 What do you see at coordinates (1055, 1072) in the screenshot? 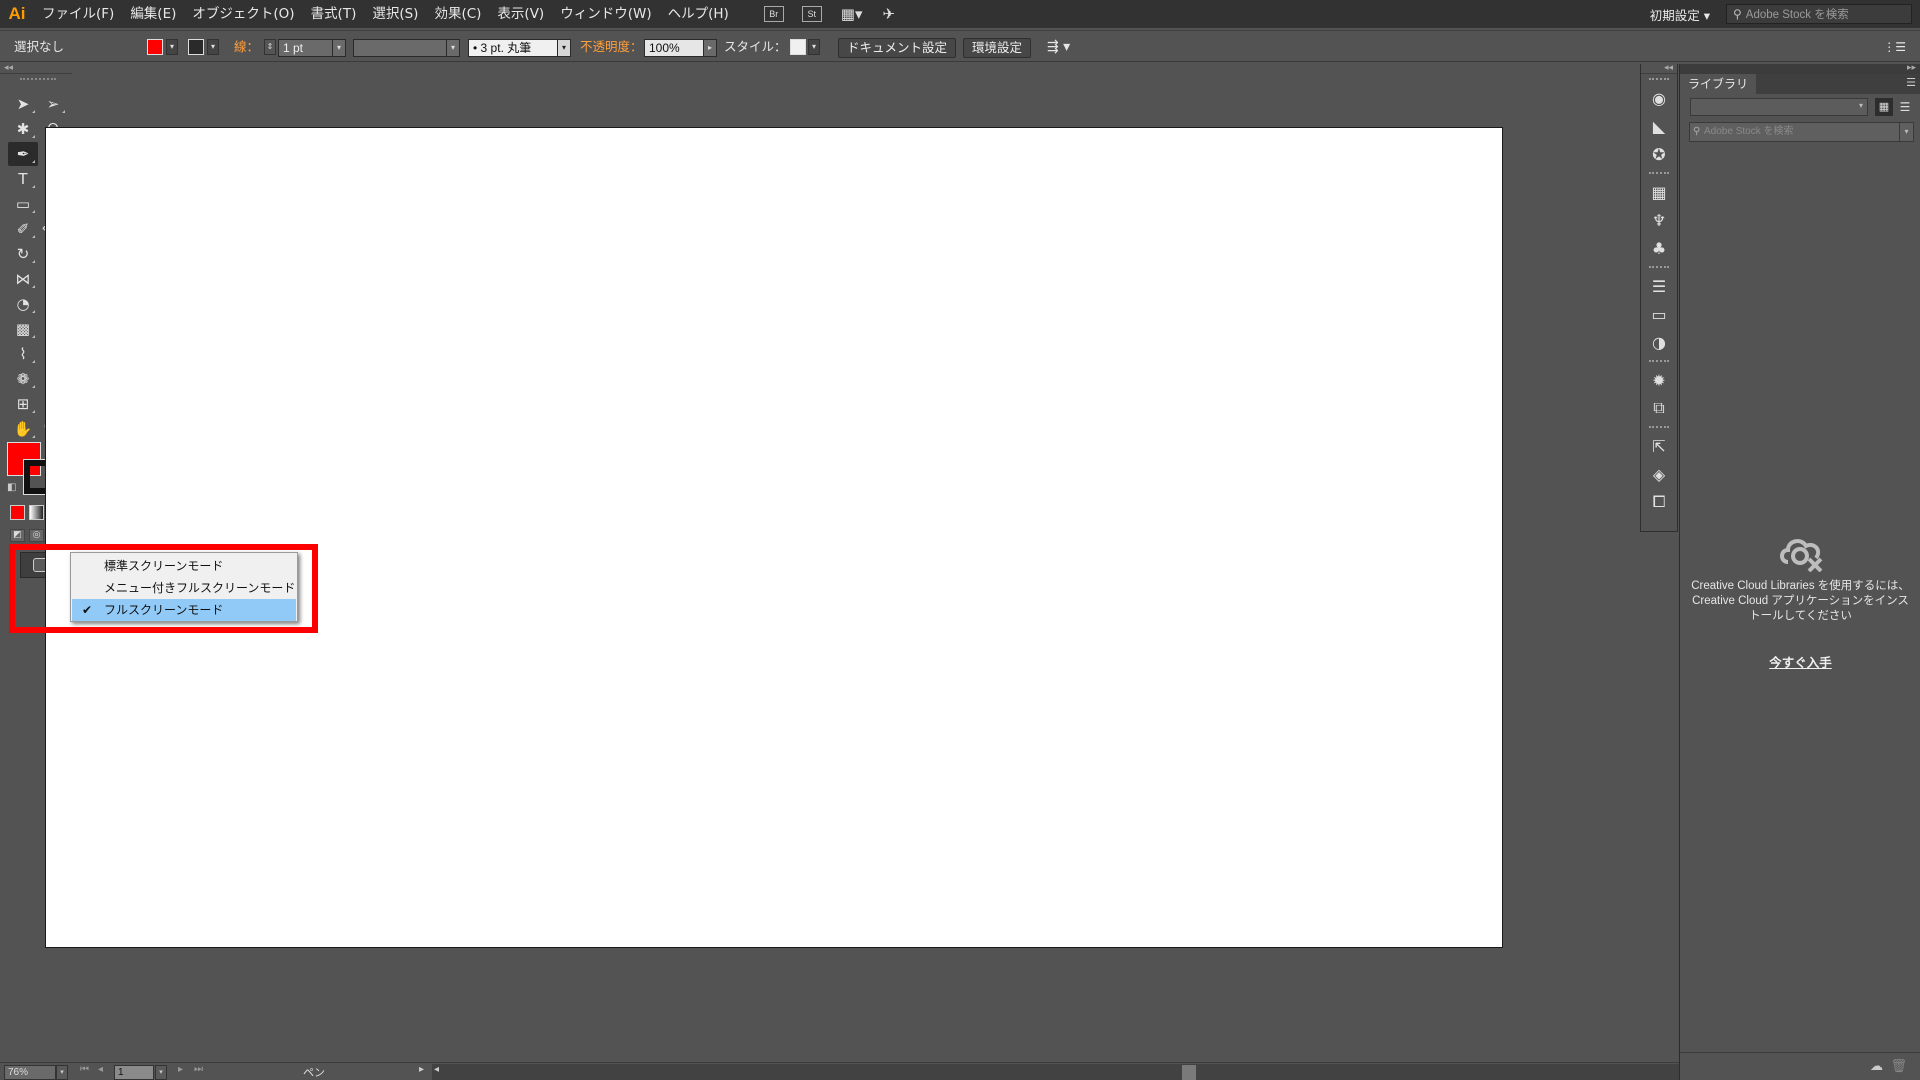
I see `horizontal-scrollbar: ◂` at bounding box center [1055, 1072].